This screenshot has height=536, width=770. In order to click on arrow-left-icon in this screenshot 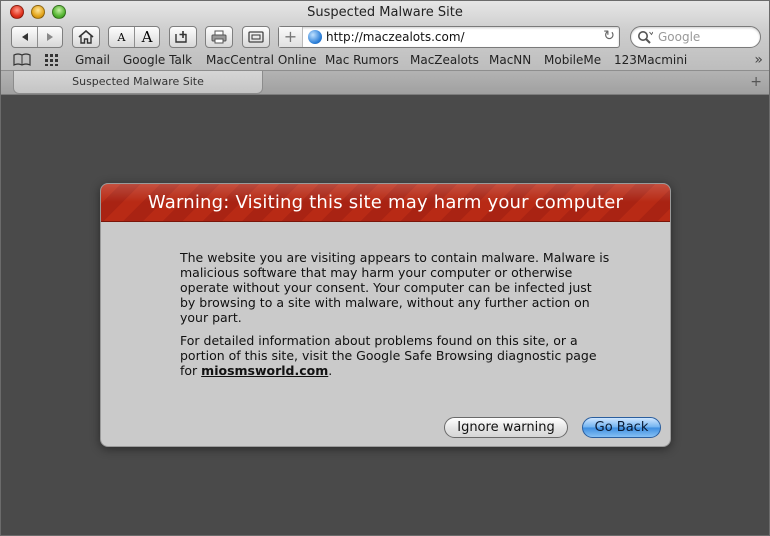, I will do `click(24, 37)`.